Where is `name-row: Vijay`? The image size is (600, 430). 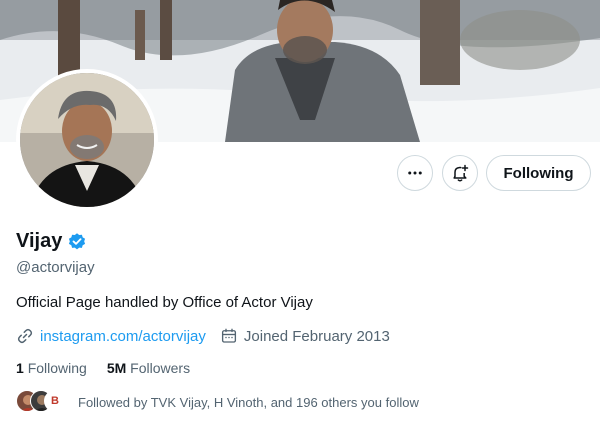 name-row: Vijay is located at coordinates (51, 241).